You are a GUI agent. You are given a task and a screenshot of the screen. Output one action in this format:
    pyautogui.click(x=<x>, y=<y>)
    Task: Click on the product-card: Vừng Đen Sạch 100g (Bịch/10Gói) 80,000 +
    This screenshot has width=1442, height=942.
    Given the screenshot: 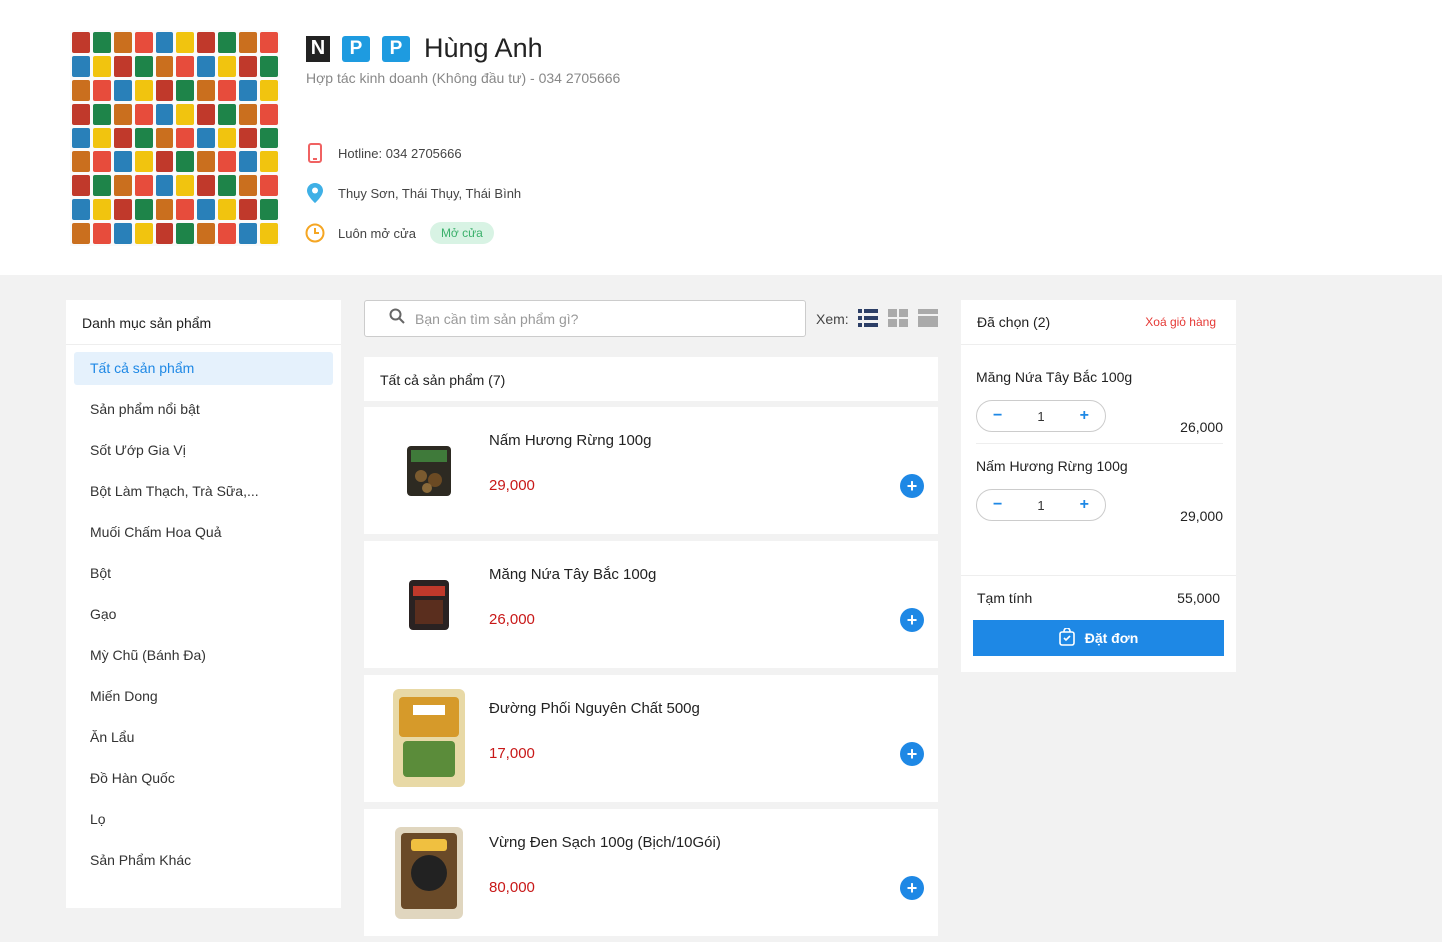 What is the action you would take?
    pyautogui.click(x=651, y=872)
    